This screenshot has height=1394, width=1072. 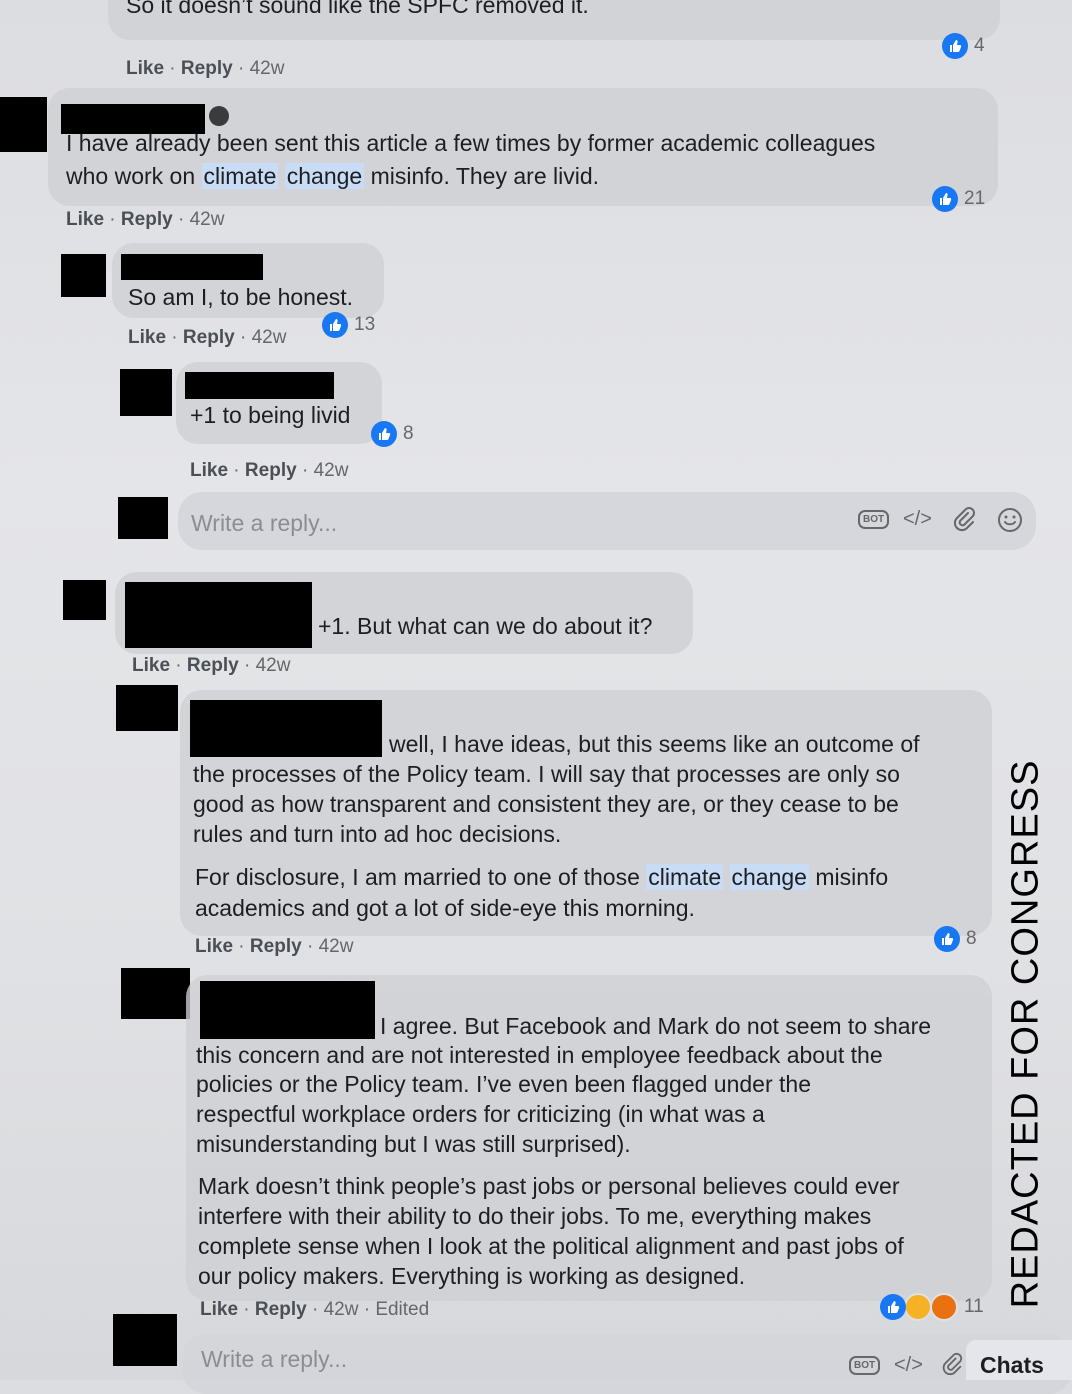 I want to click on reaction-count: 4, so click(x=979, y=45).